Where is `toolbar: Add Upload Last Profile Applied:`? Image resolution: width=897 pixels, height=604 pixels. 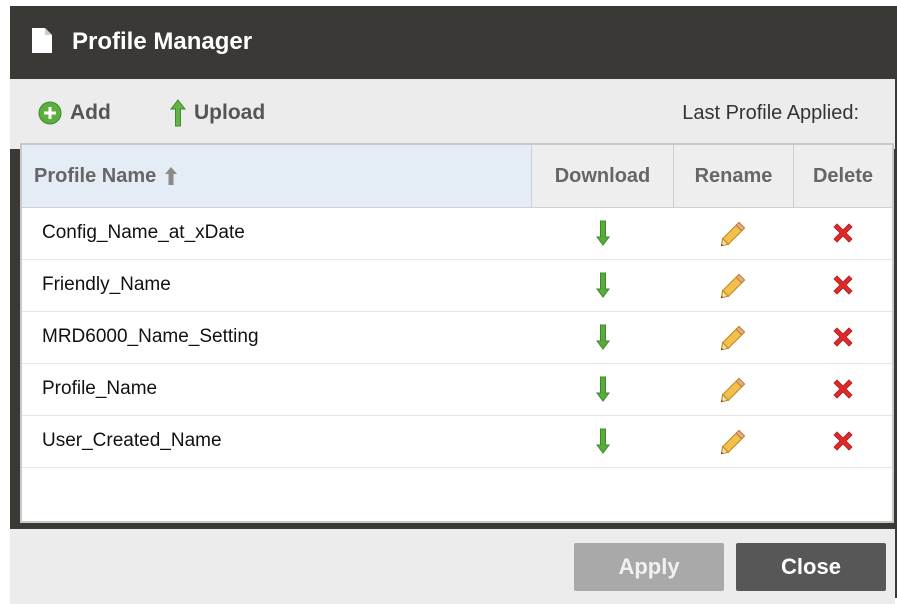
toolbar: Add Upload Last Profile Applied: is located at coordinates (452, 114).